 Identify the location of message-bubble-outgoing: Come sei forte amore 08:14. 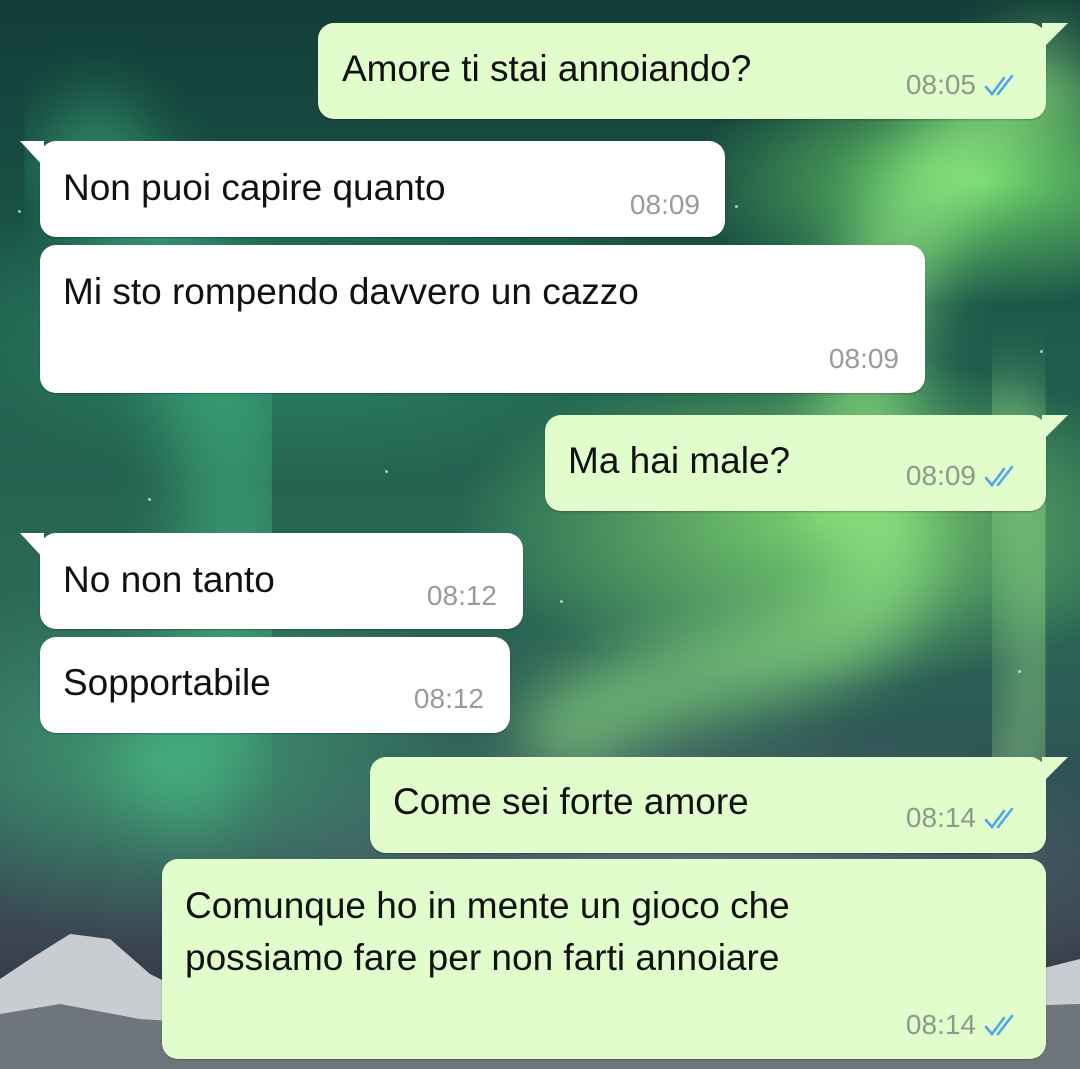
(719, 805).